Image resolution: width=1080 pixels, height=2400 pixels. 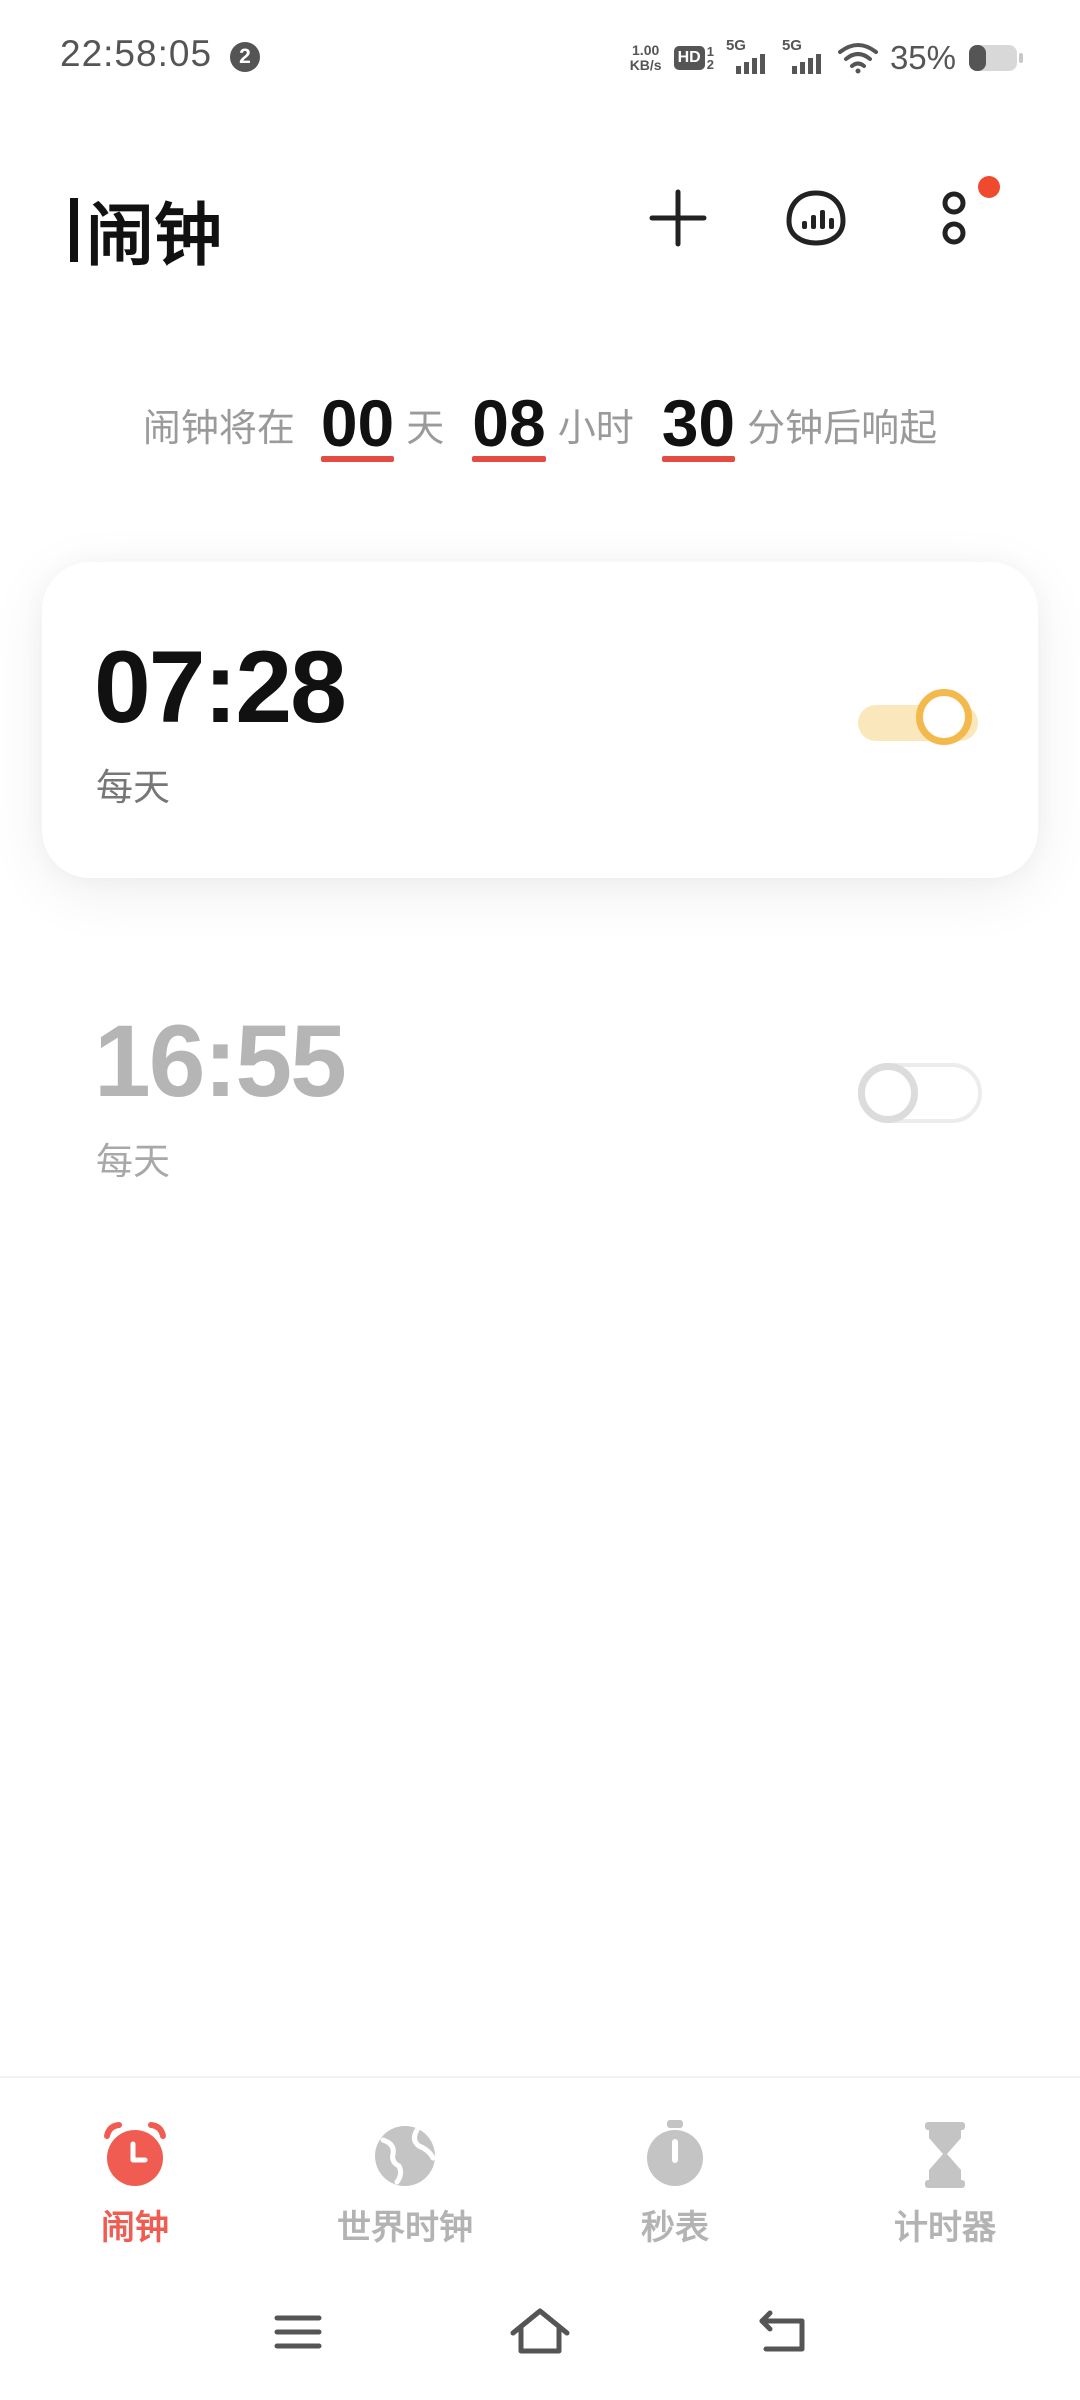 I want to click on system-navigation-bar, so click(x=540, y=2331).